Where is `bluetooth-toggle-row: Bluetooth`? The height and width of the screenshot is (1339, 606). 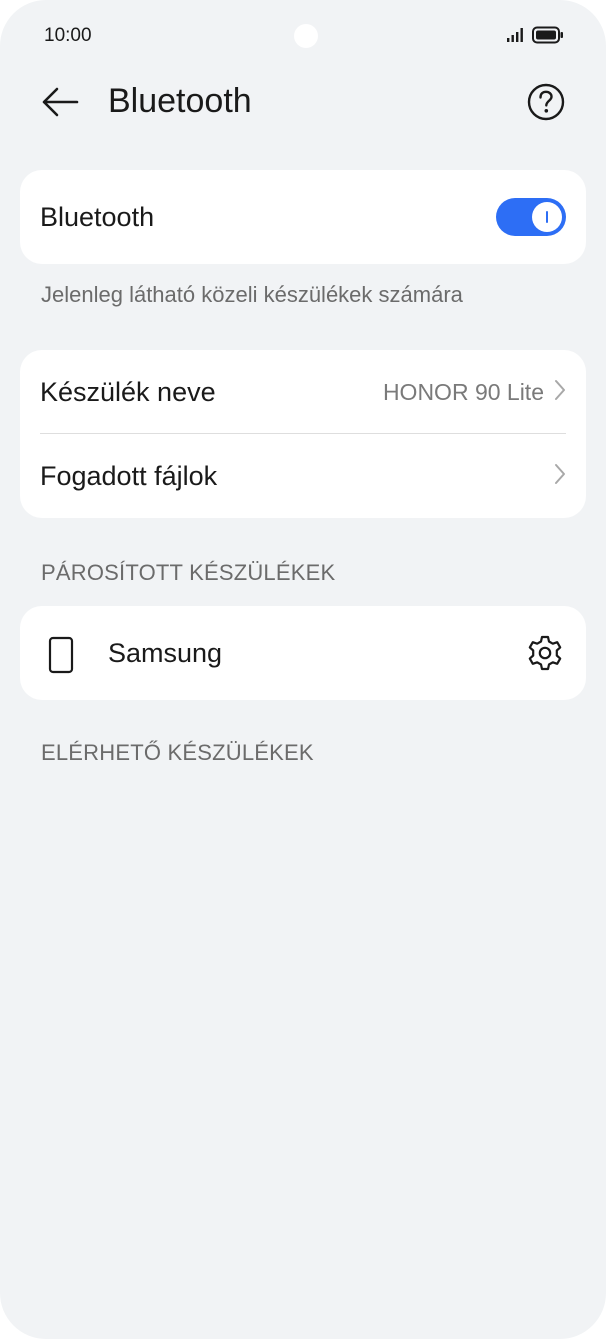 bluetooth-toggle-row: Bluetooth is located at coordinates (303, 217).